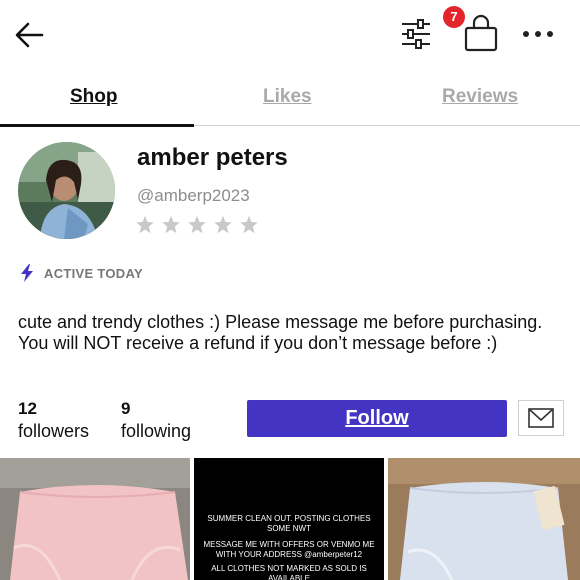  What do you see at coordinates (156, 431) in the screenshot?
I see `following-label: following` at bounding box center [156, 431].